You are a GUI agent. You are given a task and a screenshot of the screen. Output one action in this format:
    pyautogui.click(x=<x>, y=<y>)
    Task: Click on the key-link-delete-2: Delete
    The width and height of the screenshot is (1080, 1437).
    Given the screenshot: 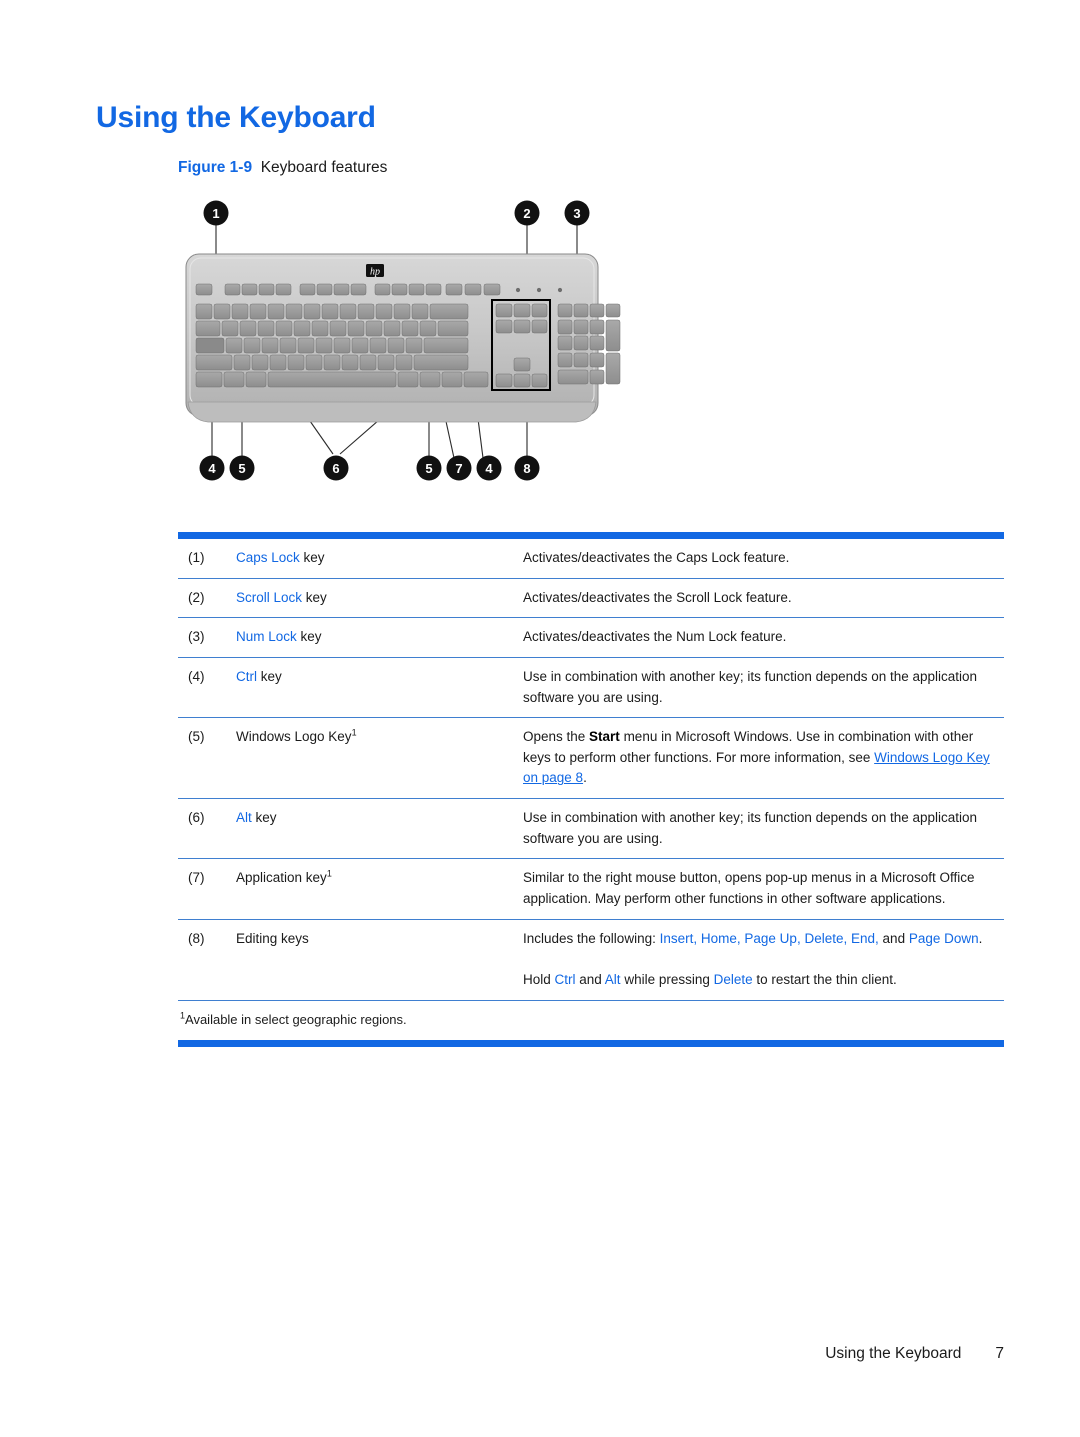 What is the action you would take?
    pyautogui.click(x=733, y=979)
    